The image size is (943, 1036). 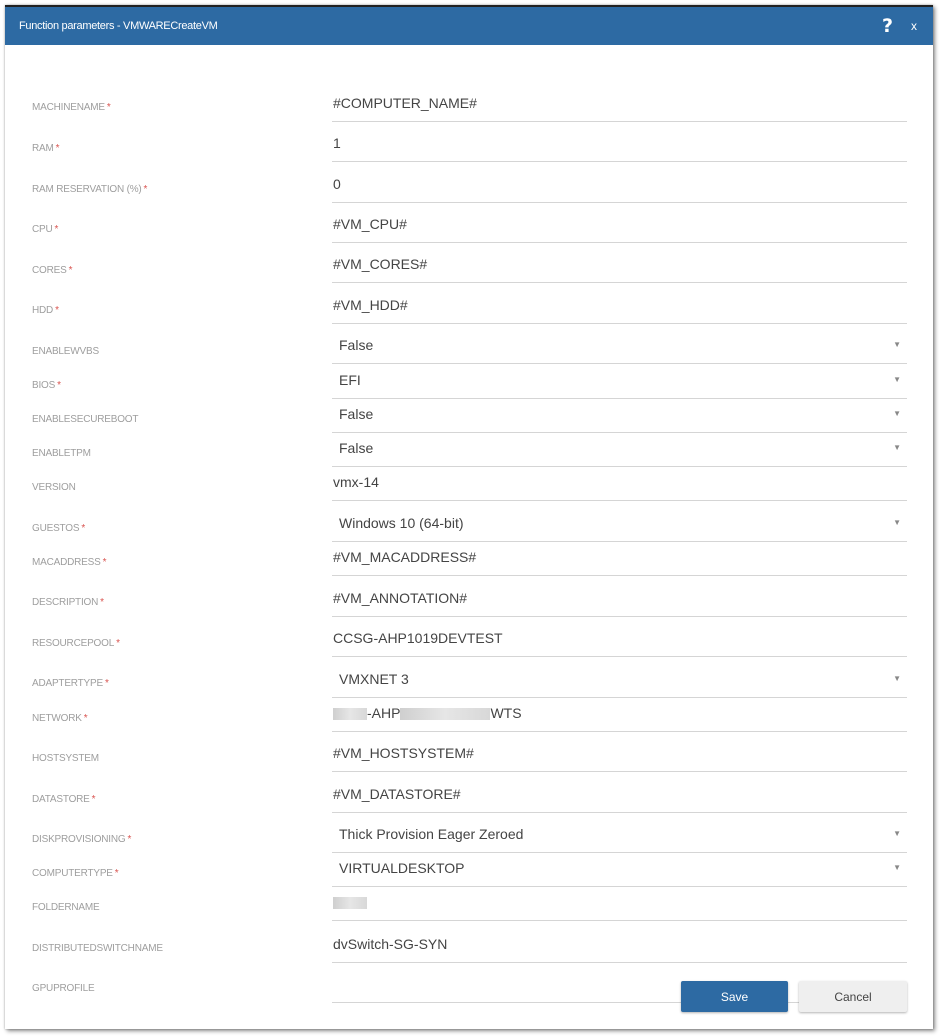 What do you see at coordinates (65, 602) in the screenshot?
I see `param-label-text: DESCRIPTION` at bounding box center [65, 602].